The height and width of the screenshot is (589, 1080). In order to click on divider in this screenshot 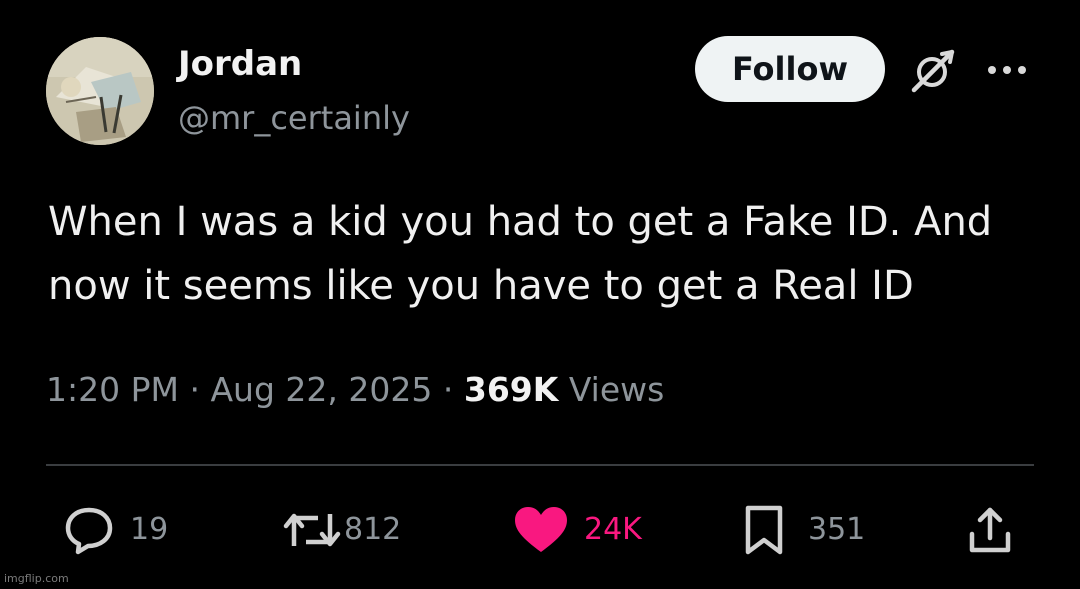, I will do `click(540, 465)`.